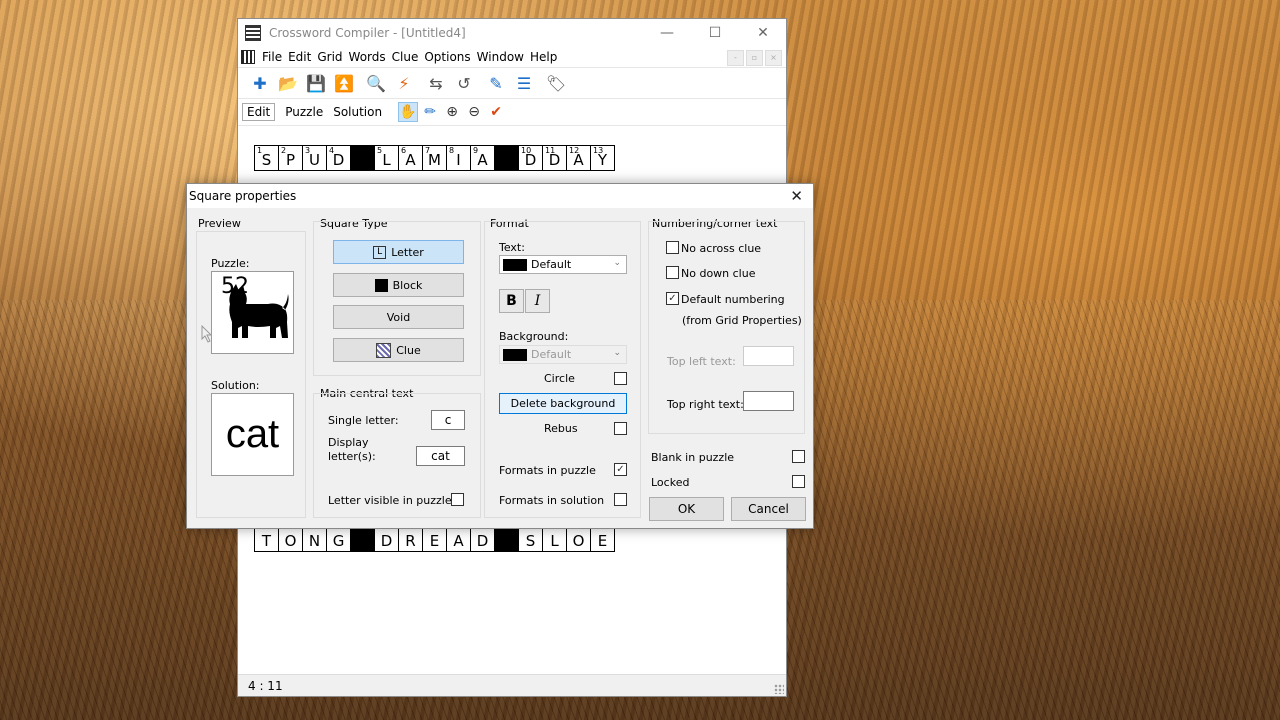  Describe the element at coordinates (667, 33) in the screenshot. I see `minimize-button: —` at that location.